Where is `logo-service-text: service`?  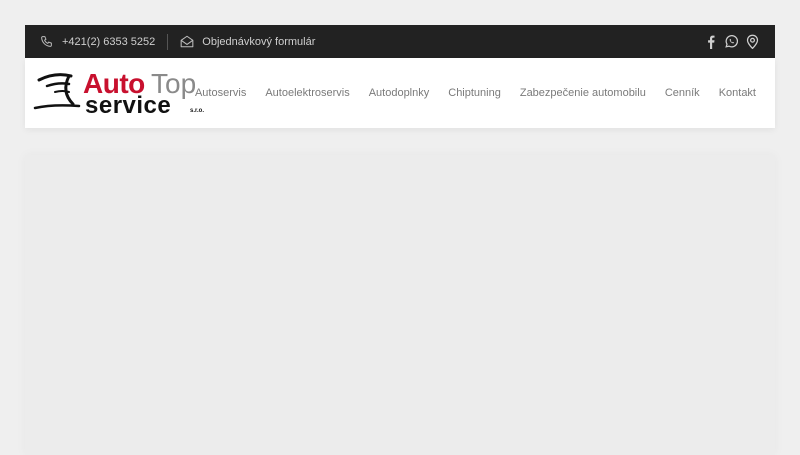
logo-service-text: service is located at coordinates (128, 105).